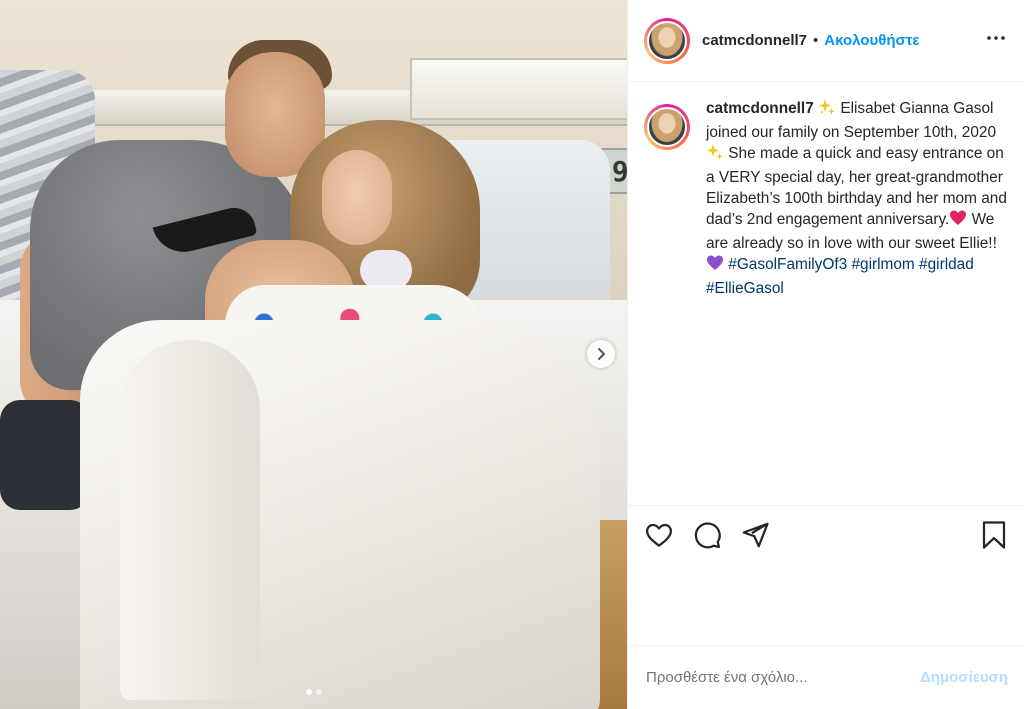 This screenshot has height=709, width=1024. What do you see at coordinates (45, 455) in the screenshot?
I see `photo-man-leg` at bounding box center [45, 455].